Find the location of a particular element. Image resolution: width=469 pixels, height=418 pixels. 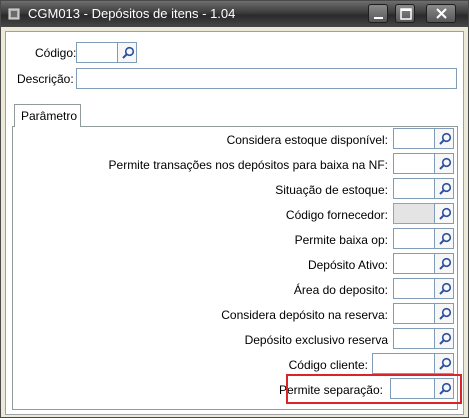

param-label: Área do deposito: is located at coordinates (340, 290).